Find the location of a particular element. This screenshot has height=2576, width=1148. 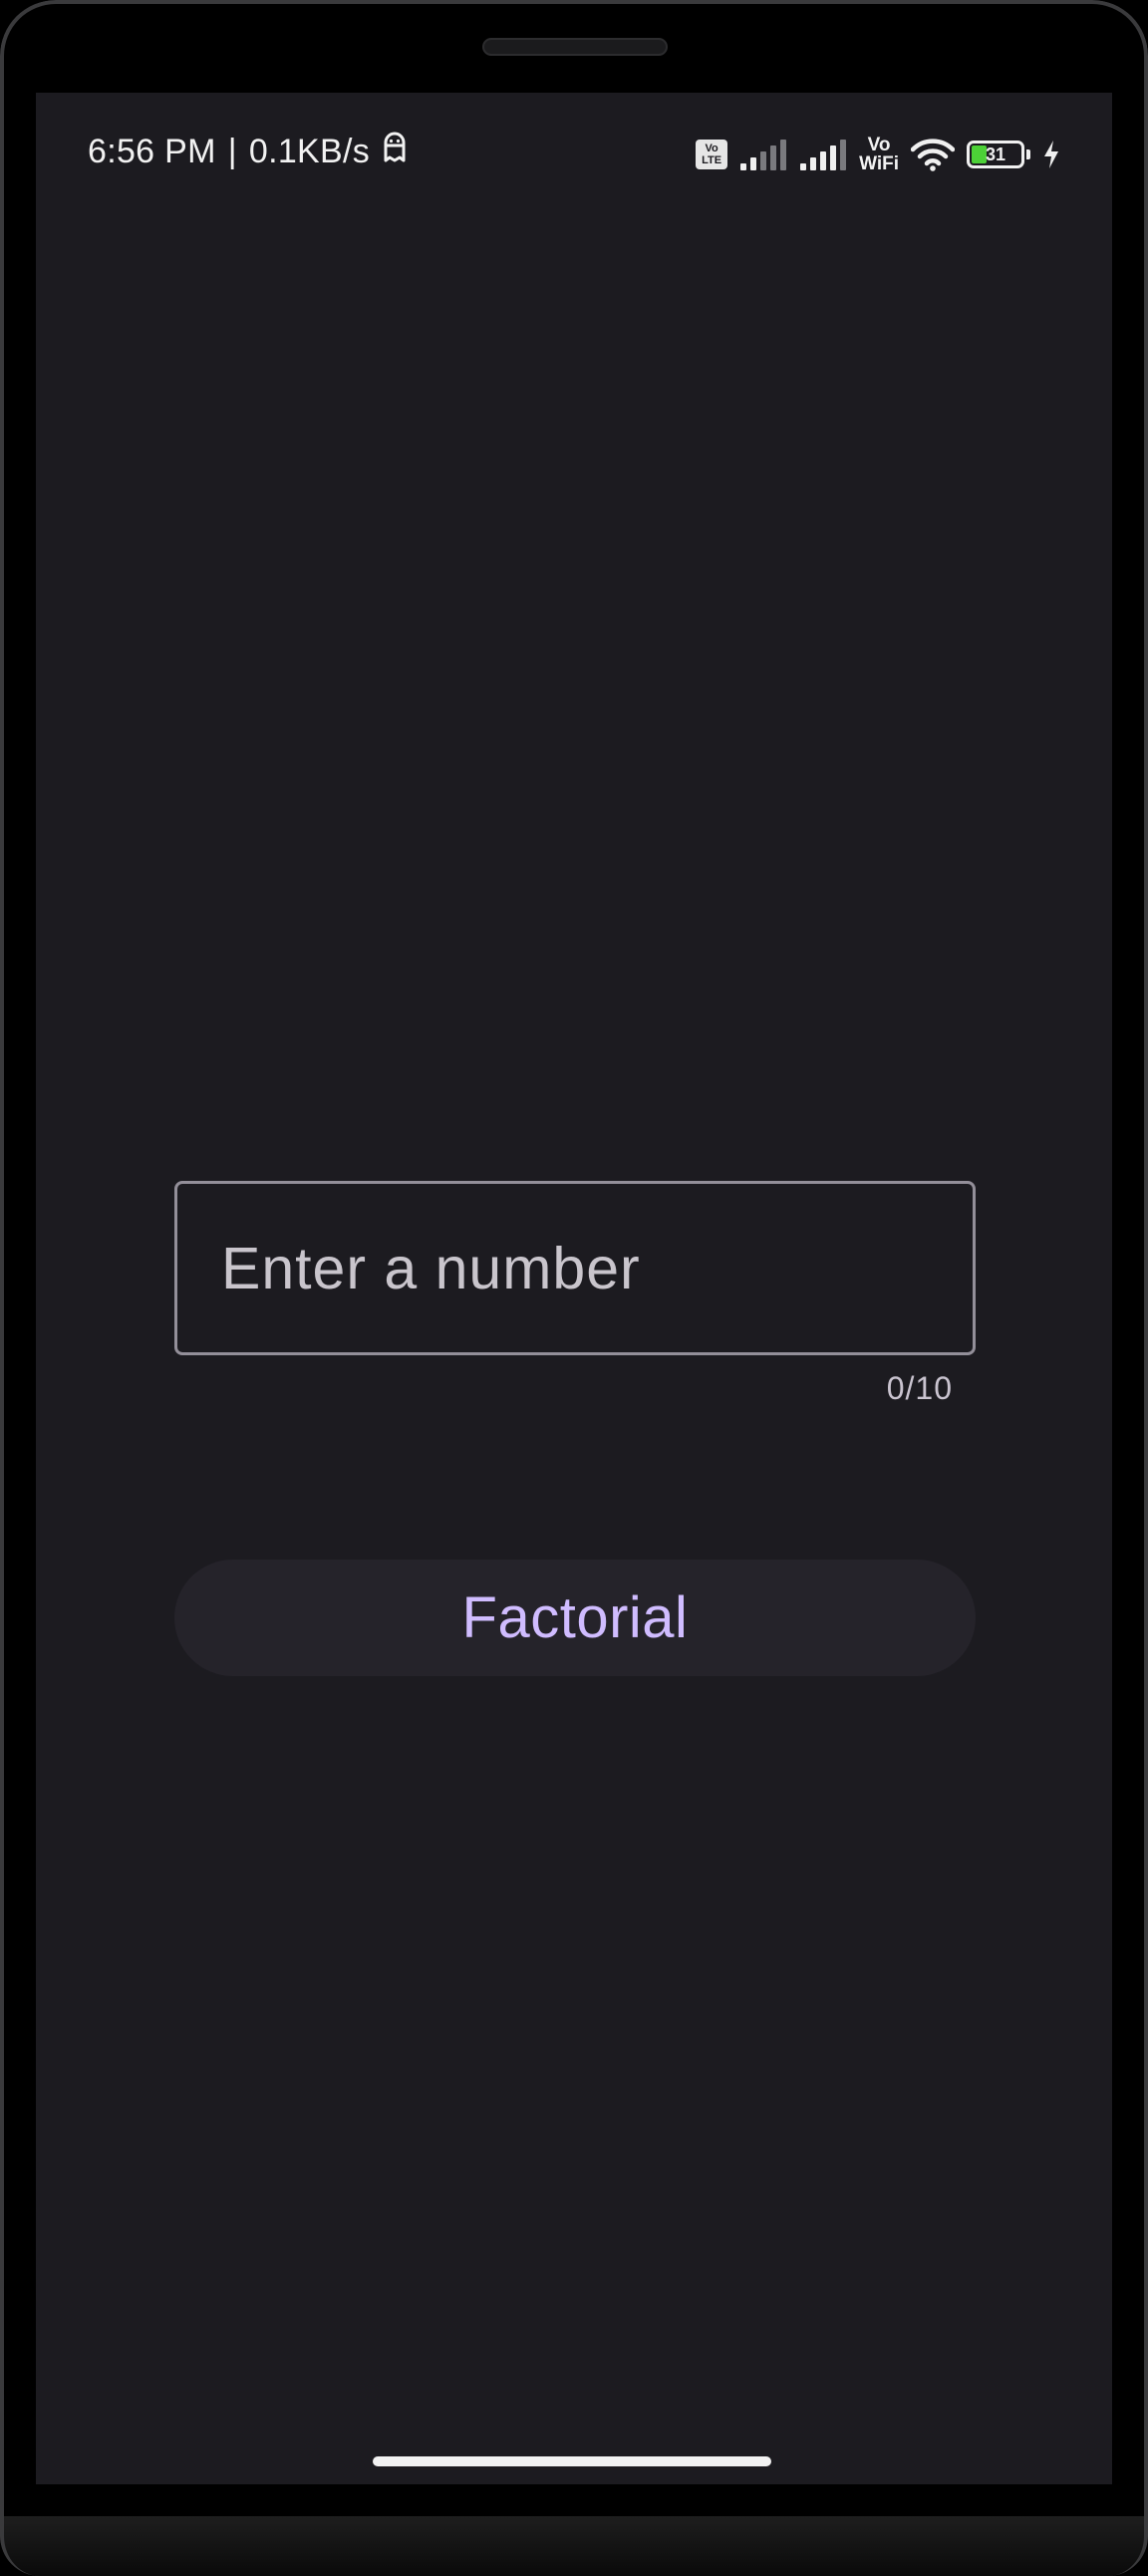

vowifi-icon: Vo WiFi is located at coordinates (879, 154).